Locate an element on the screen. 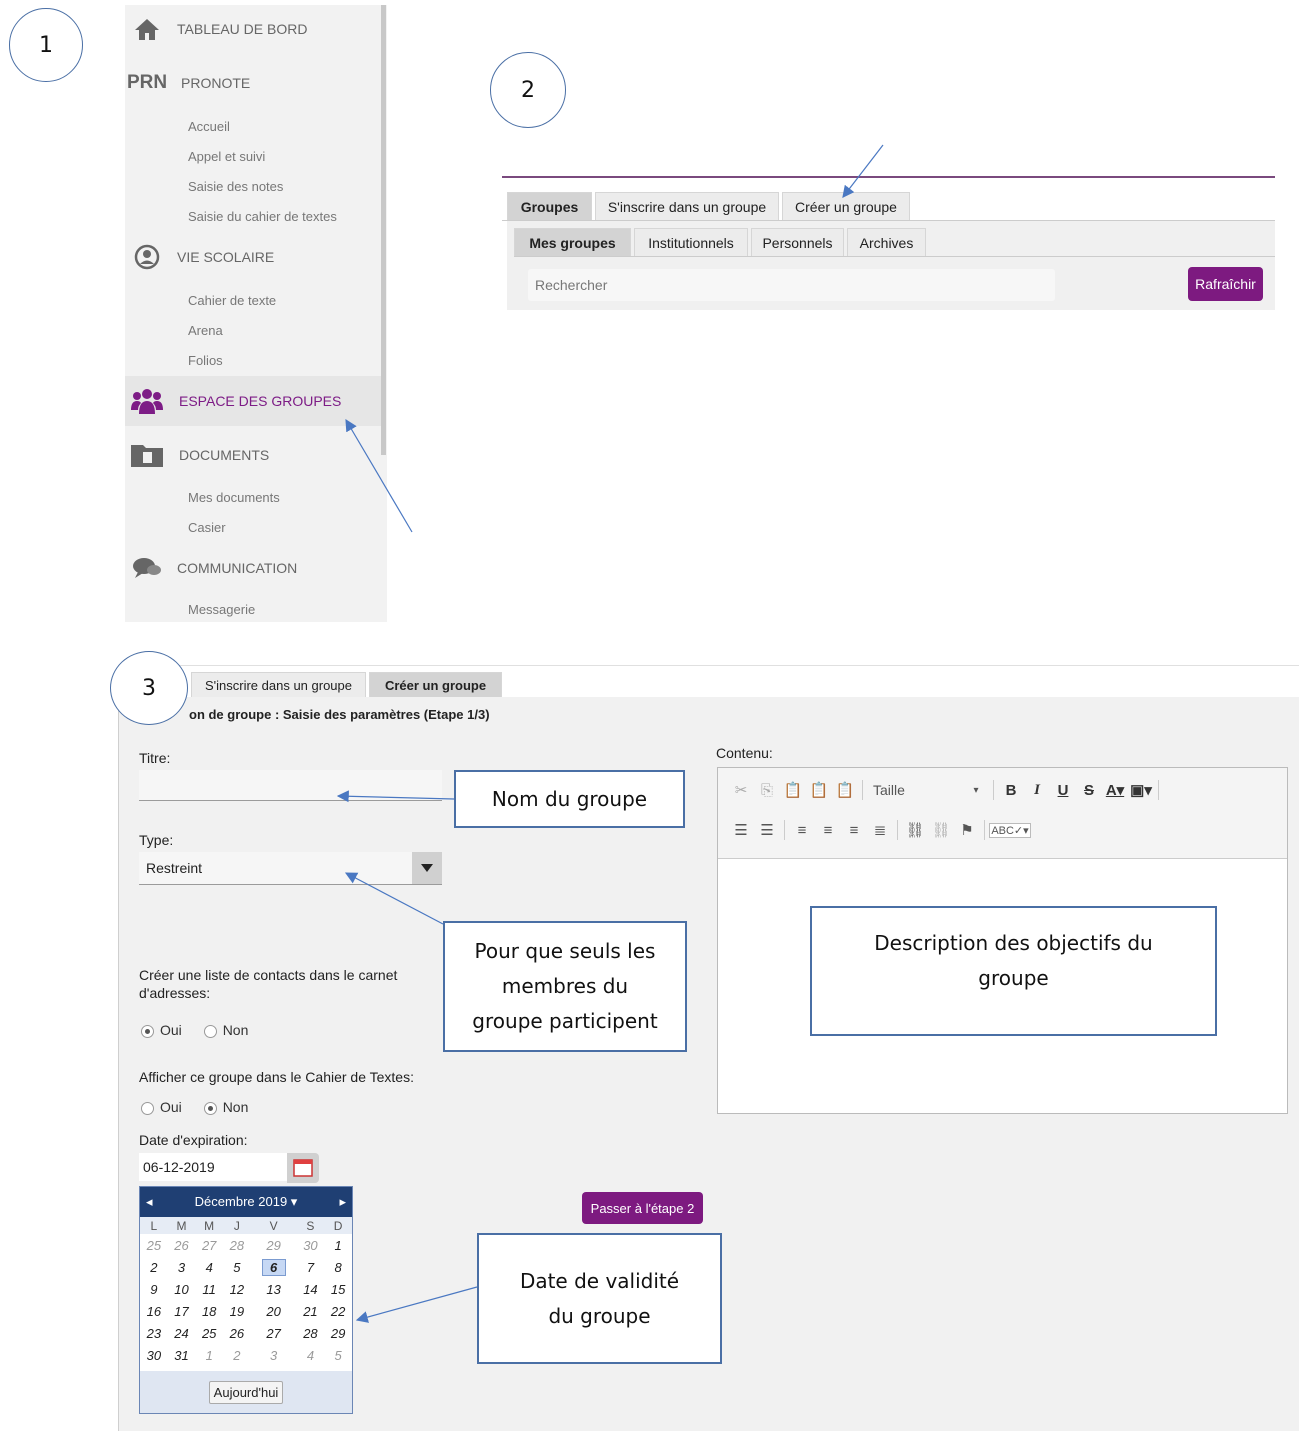  arrow-to-type is located at coordinates (394, 898).